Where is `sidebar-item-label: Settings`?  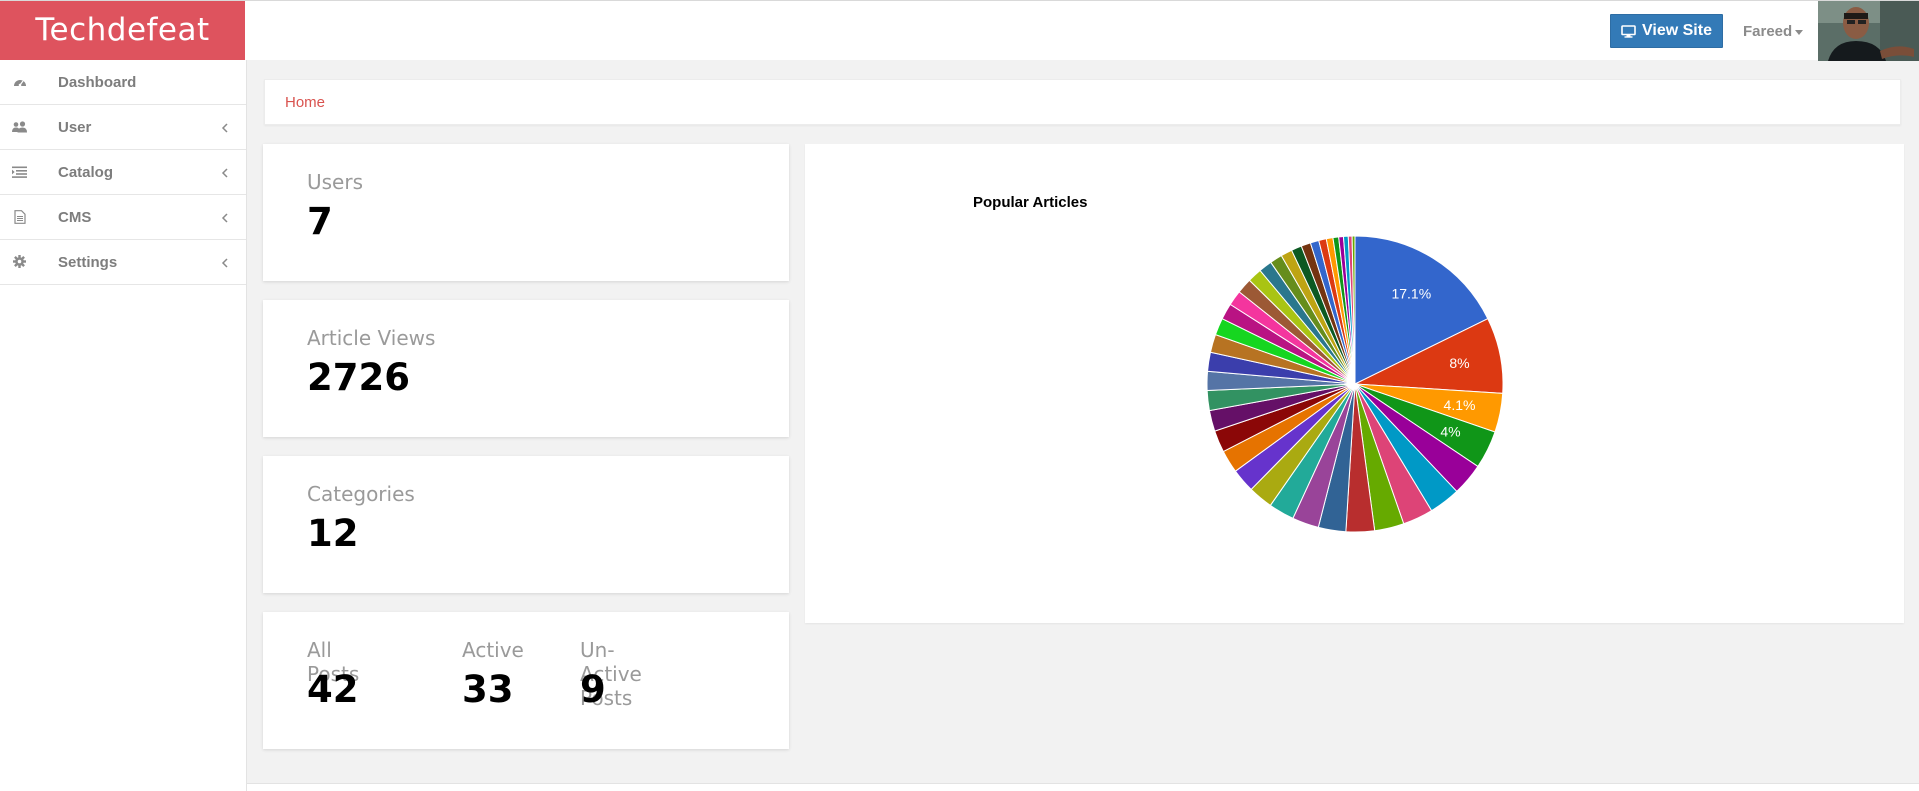 sidebar-item-label: Settings is located at coordinates (88, 262).